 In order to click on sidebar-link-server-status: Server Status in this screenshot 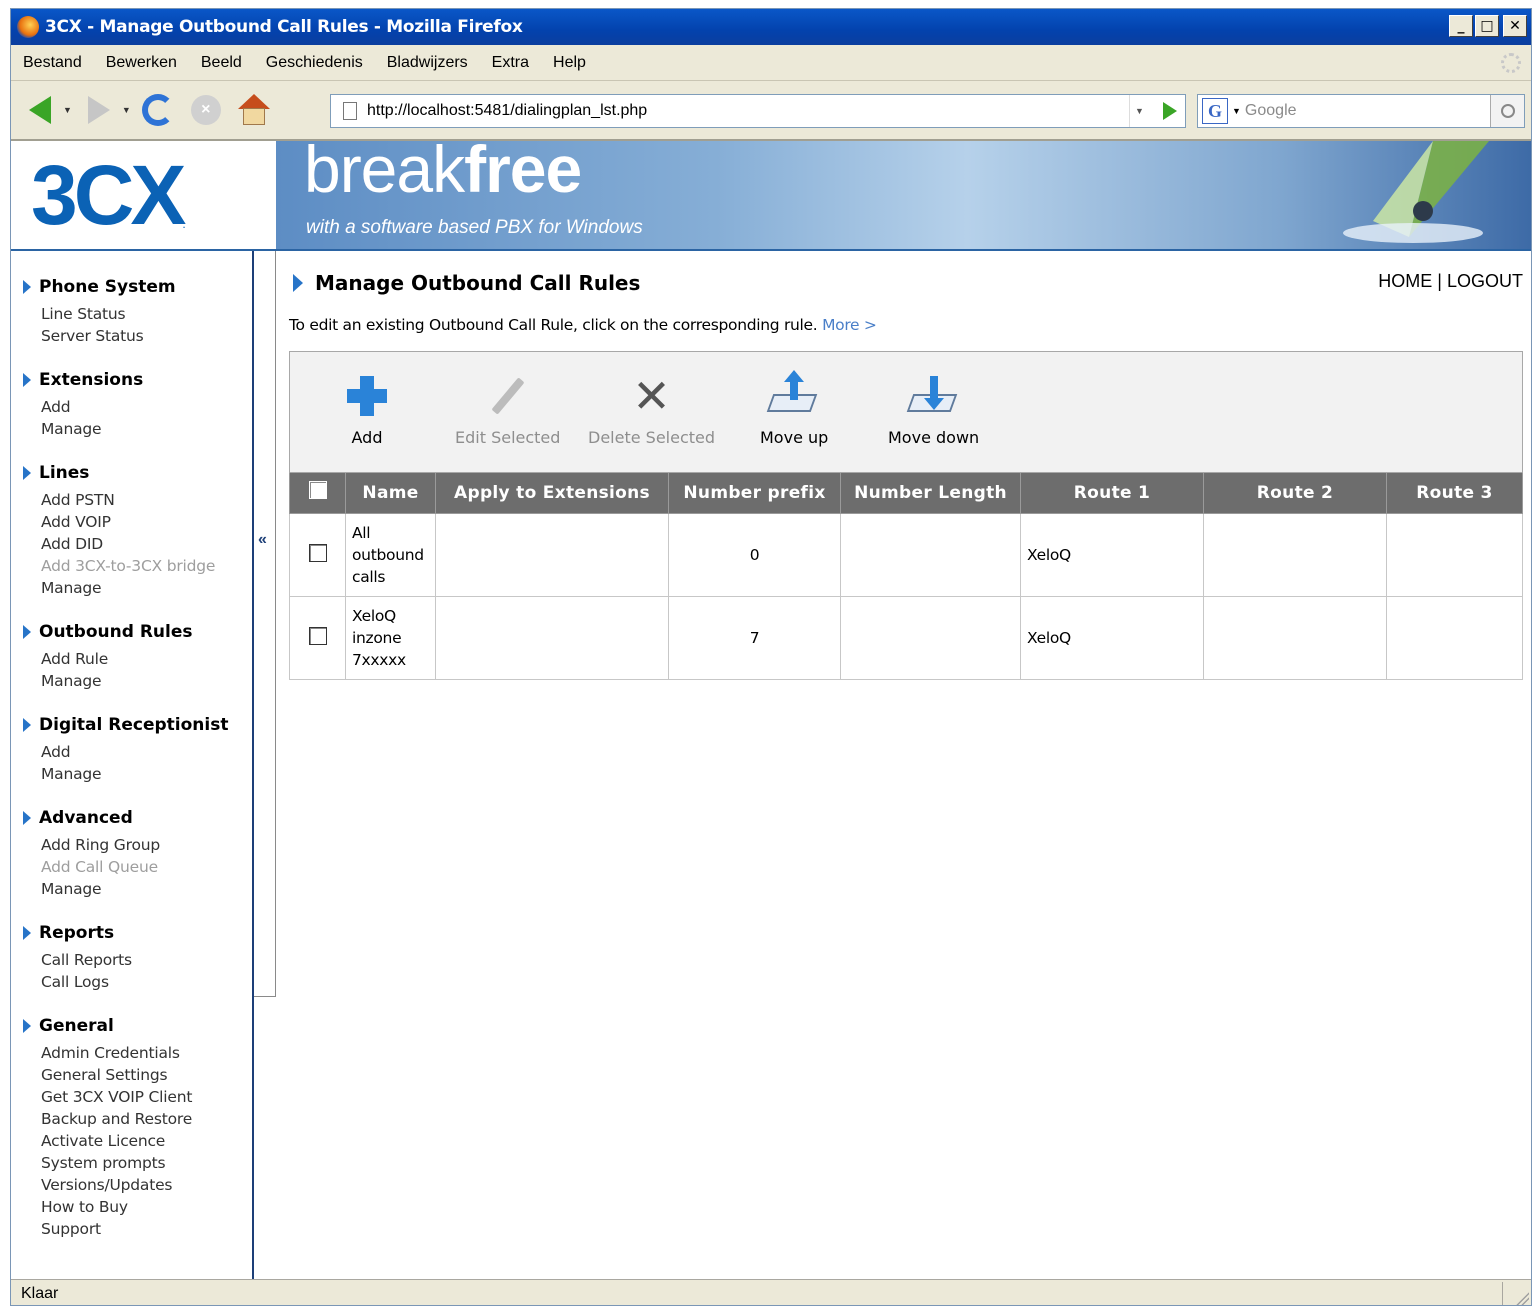, I will do `click(108, 336)`.